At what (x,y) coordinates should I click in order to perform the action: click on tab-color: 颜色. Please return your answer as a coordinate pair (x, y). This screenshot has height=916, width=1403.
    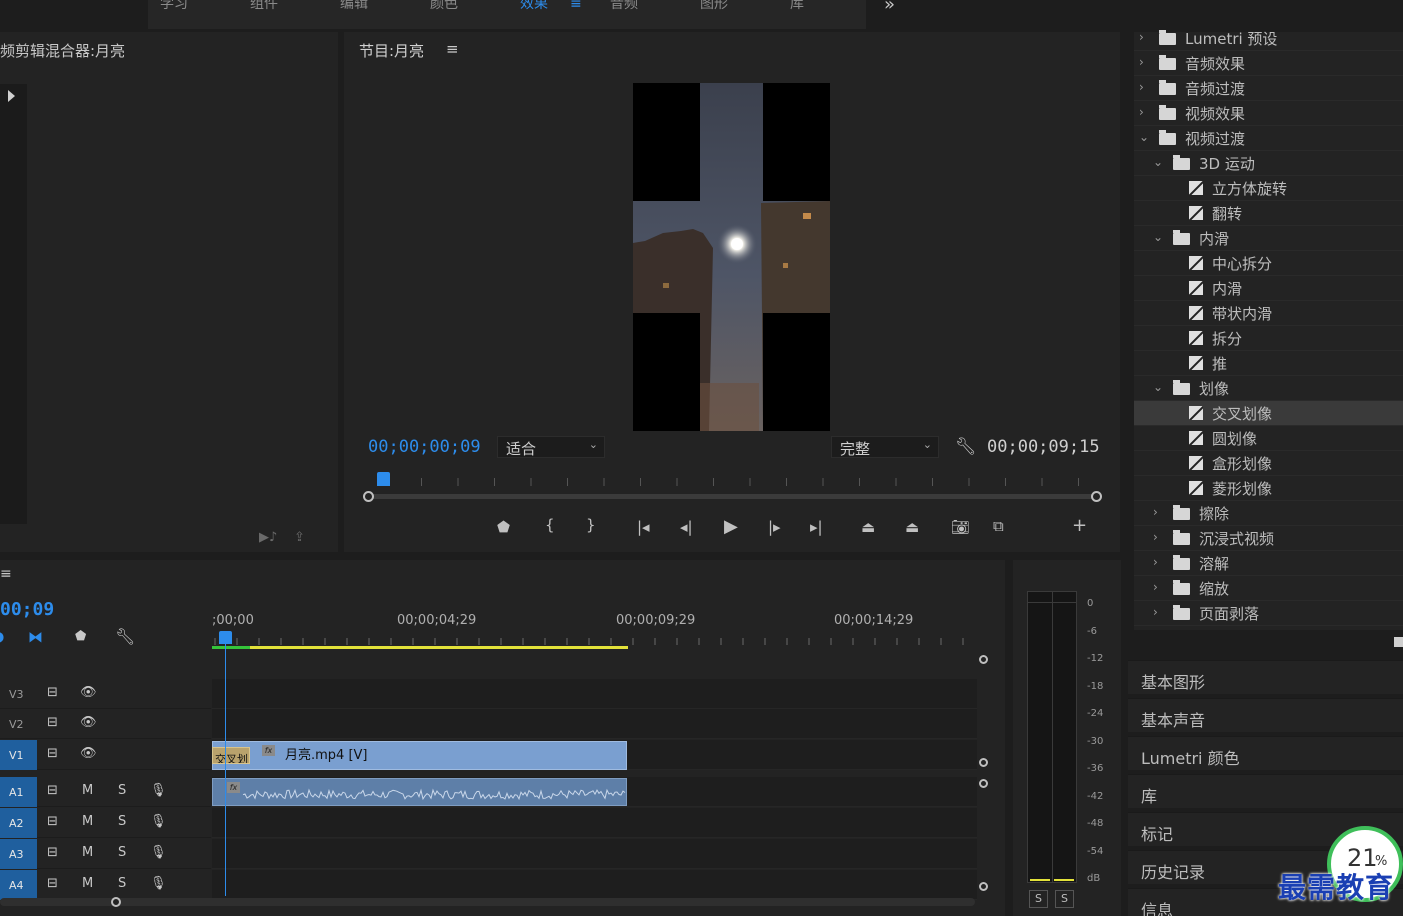
    Looking at the image, I should click on (444, 6).